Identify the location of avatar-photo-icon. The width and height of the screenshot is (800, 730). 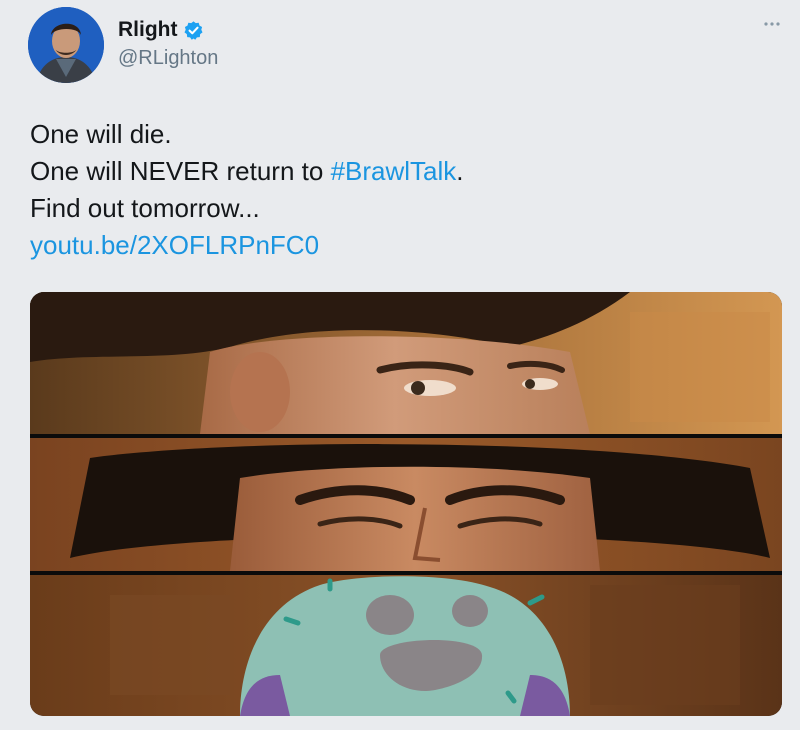
(66, 45).